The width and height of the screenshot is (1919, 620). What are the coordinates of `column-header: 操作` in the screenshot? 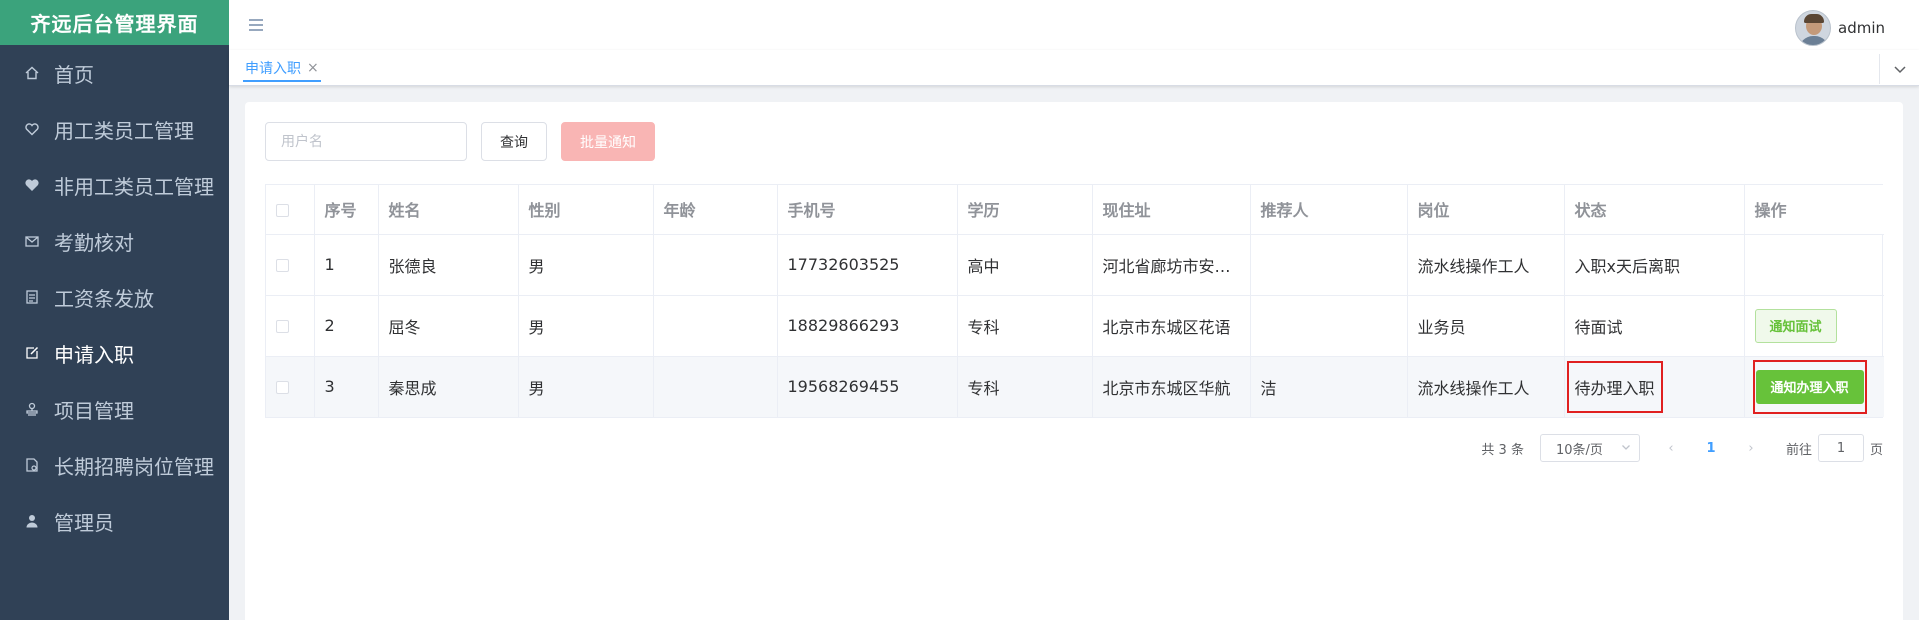 It's located at (1814, 210).